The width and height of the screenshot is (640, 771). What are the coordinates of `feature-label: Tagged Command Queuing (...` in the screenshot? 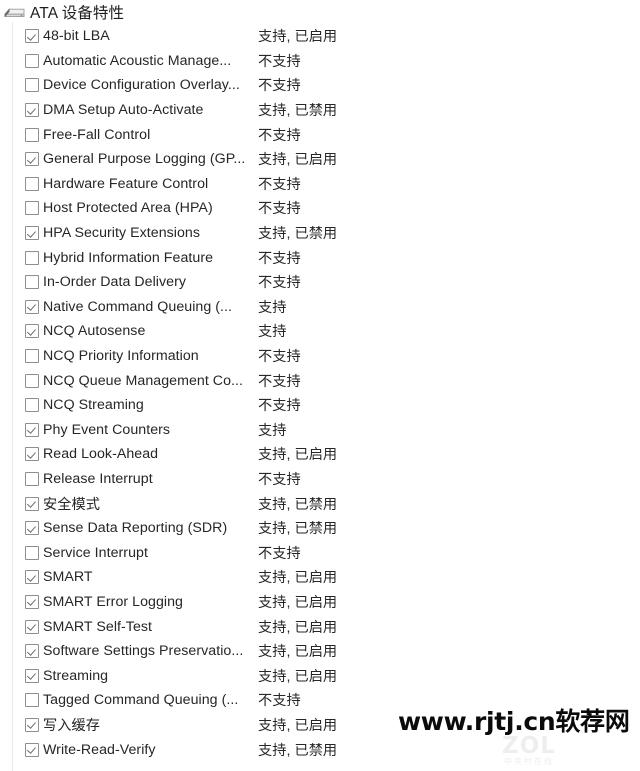 It's located at (141, 700).